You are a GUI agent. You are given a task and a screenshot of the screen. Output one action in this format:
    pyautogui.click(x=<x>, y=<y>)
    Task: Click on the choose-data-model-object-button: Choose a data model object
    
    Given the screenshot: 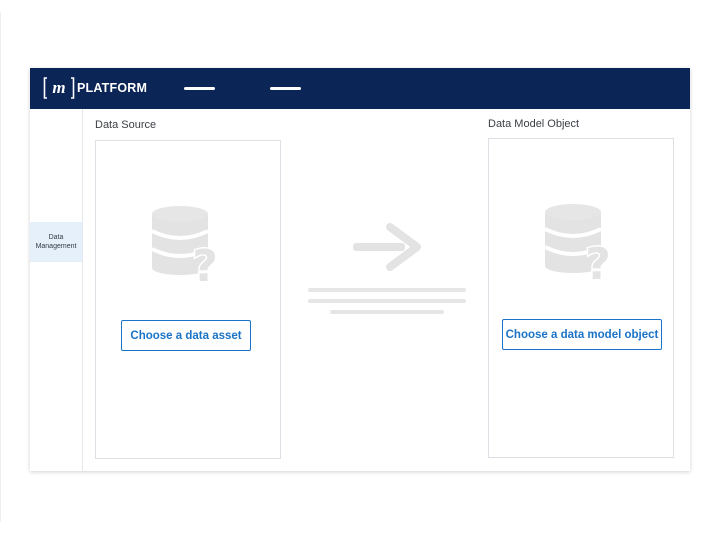 What is the action you would take?
    pyautogui.click(x=582, y=334)
    